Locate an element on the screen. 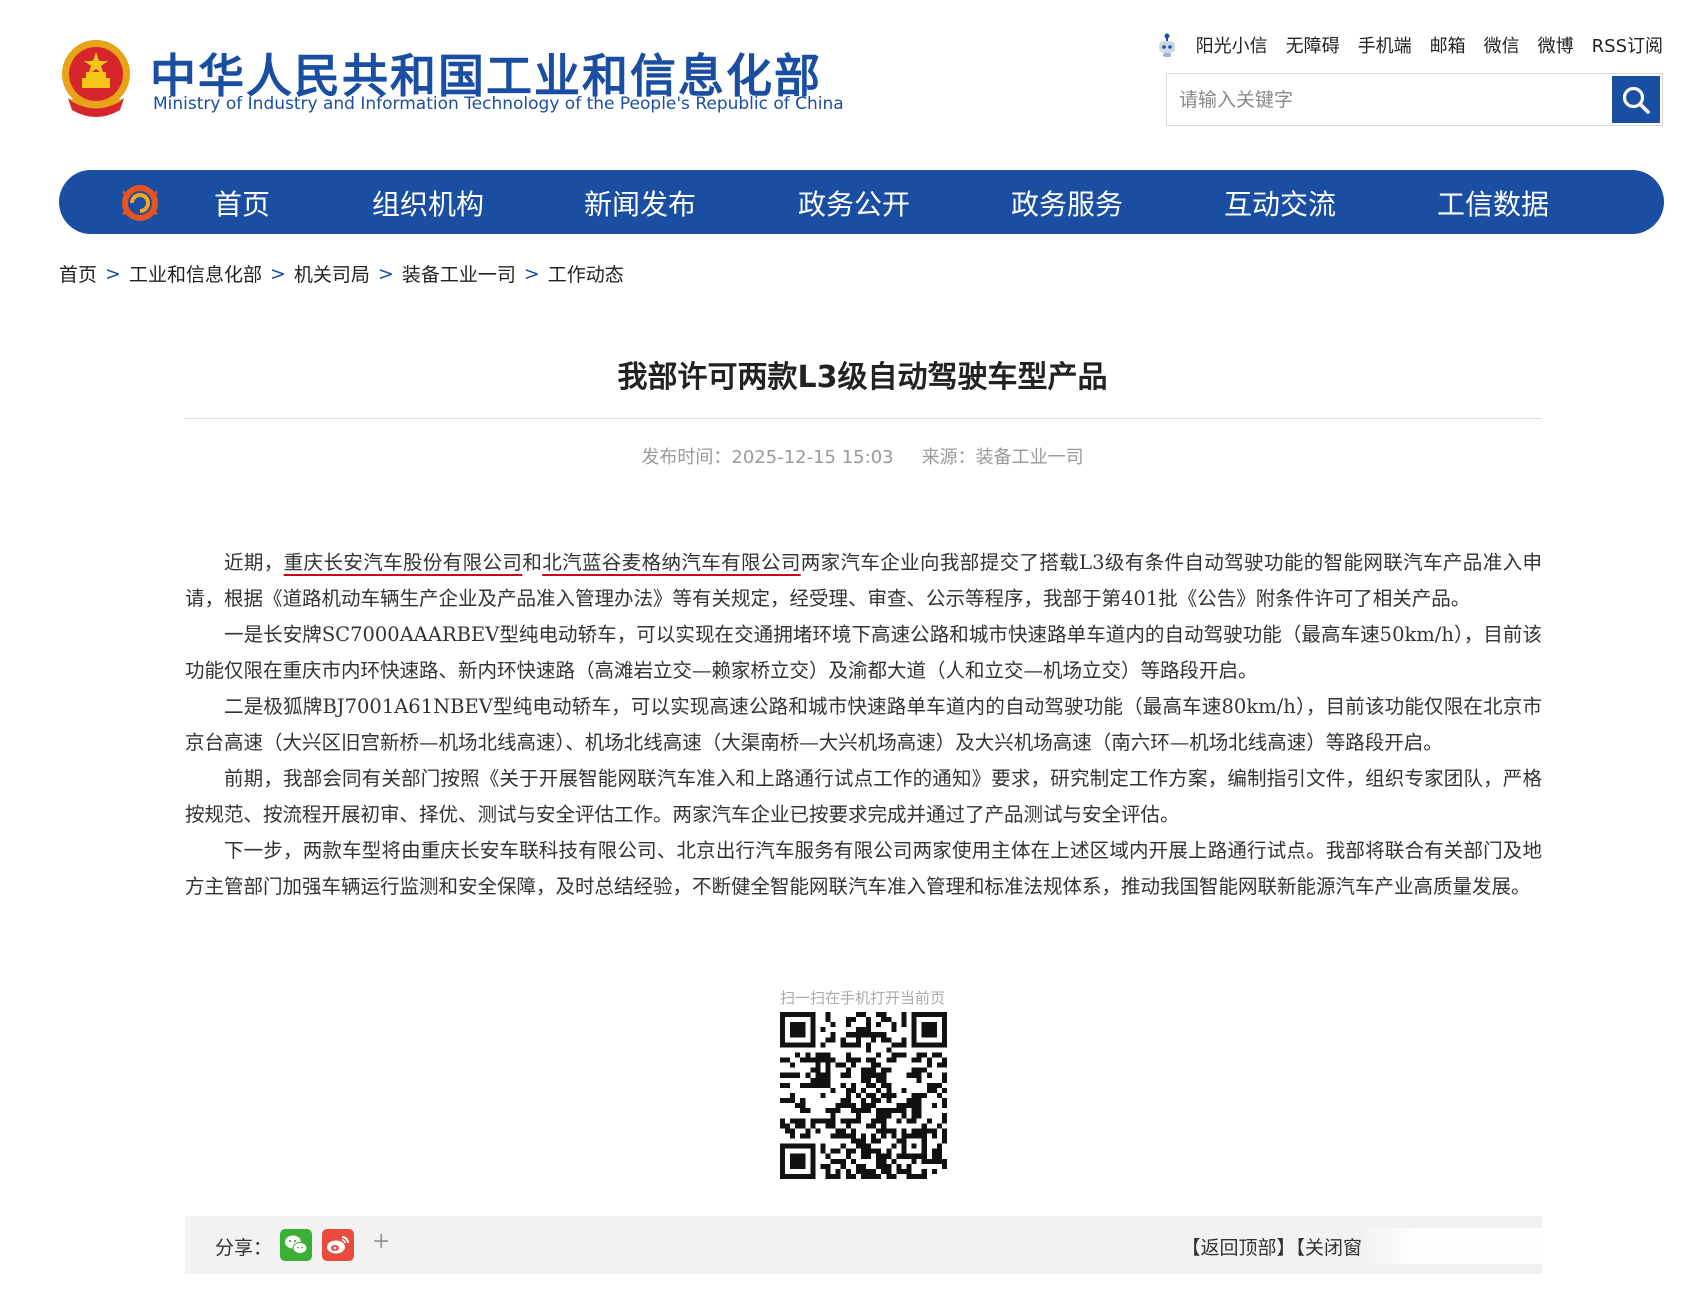  title-divider is located at coordinates (863, 418).